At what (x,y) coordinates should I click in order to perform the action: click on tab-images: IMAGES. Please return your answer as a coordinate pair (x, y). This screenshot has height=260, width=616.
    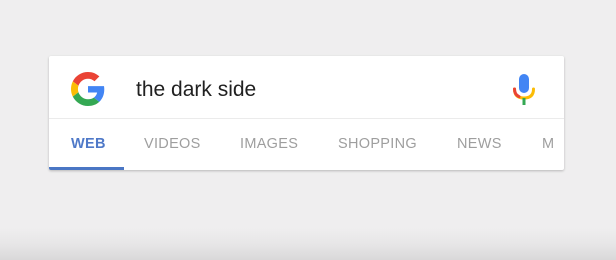
    Looking at the image, I should click on (269, 143).